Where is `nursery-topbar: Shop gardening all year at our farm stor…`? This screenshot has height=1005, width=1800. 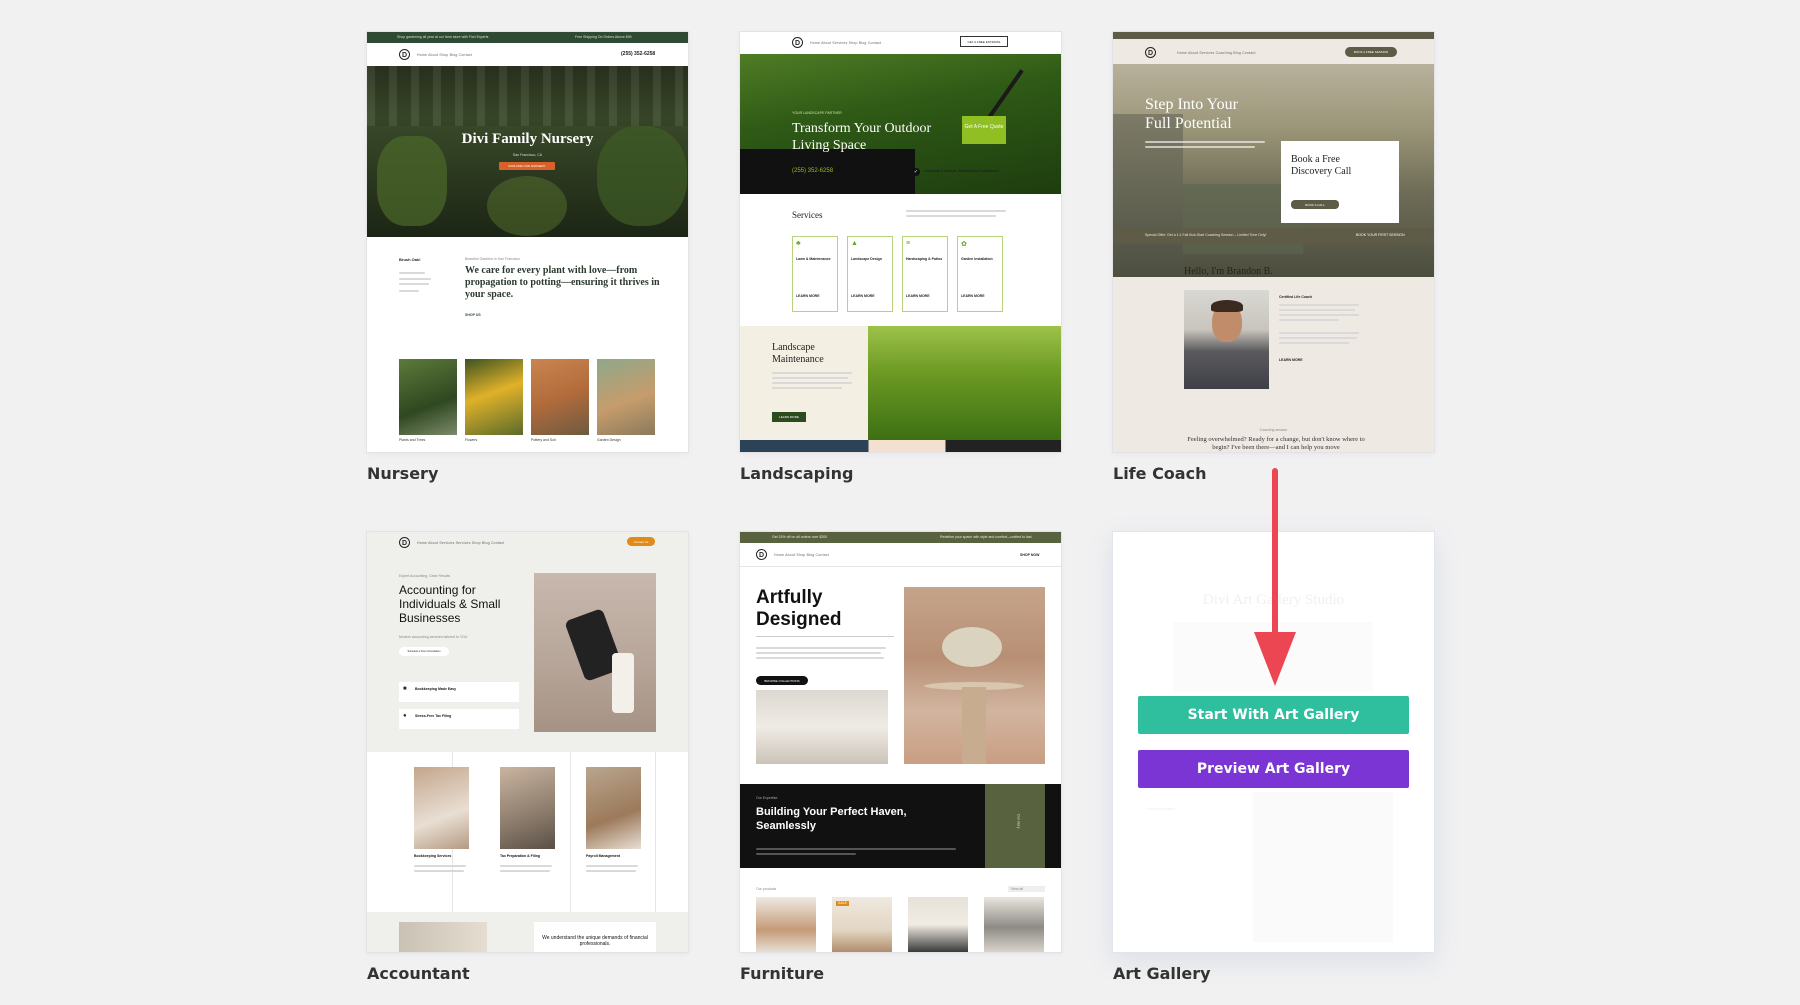
nursery-topbar: Shop gardening all year at our farm stor… is located at coordinates (527, 37).